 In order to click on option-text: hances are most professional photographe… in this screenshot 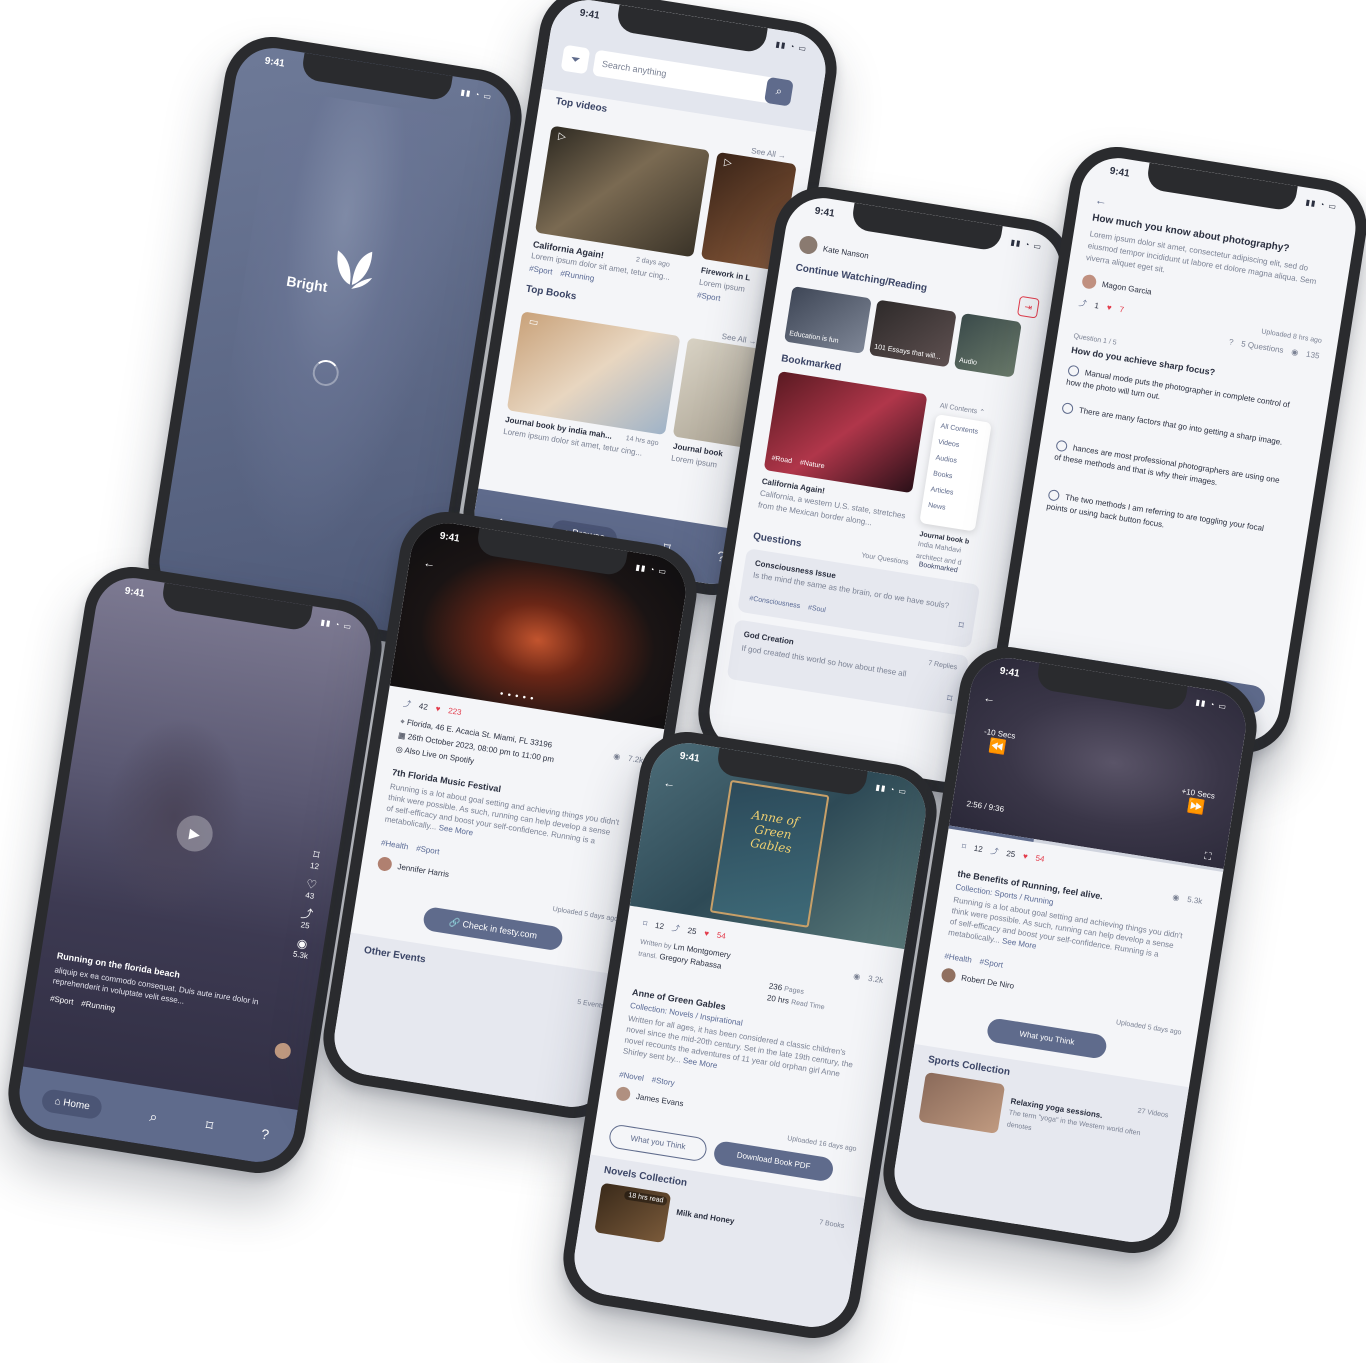, I will do `click(1167, 465)`.